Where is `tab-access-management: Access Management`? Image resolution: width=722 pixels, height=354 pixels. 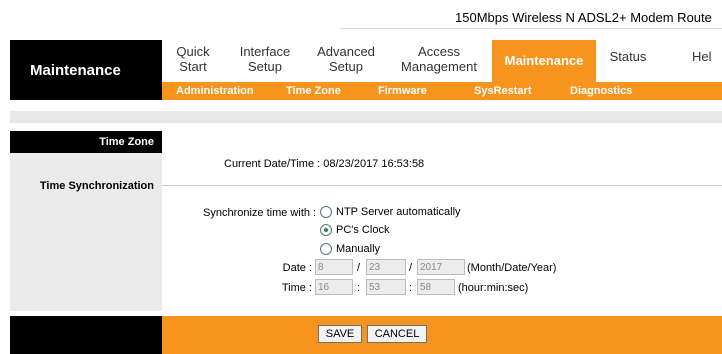
tab-access-management: Access Management is located at coordinates (439, 61).